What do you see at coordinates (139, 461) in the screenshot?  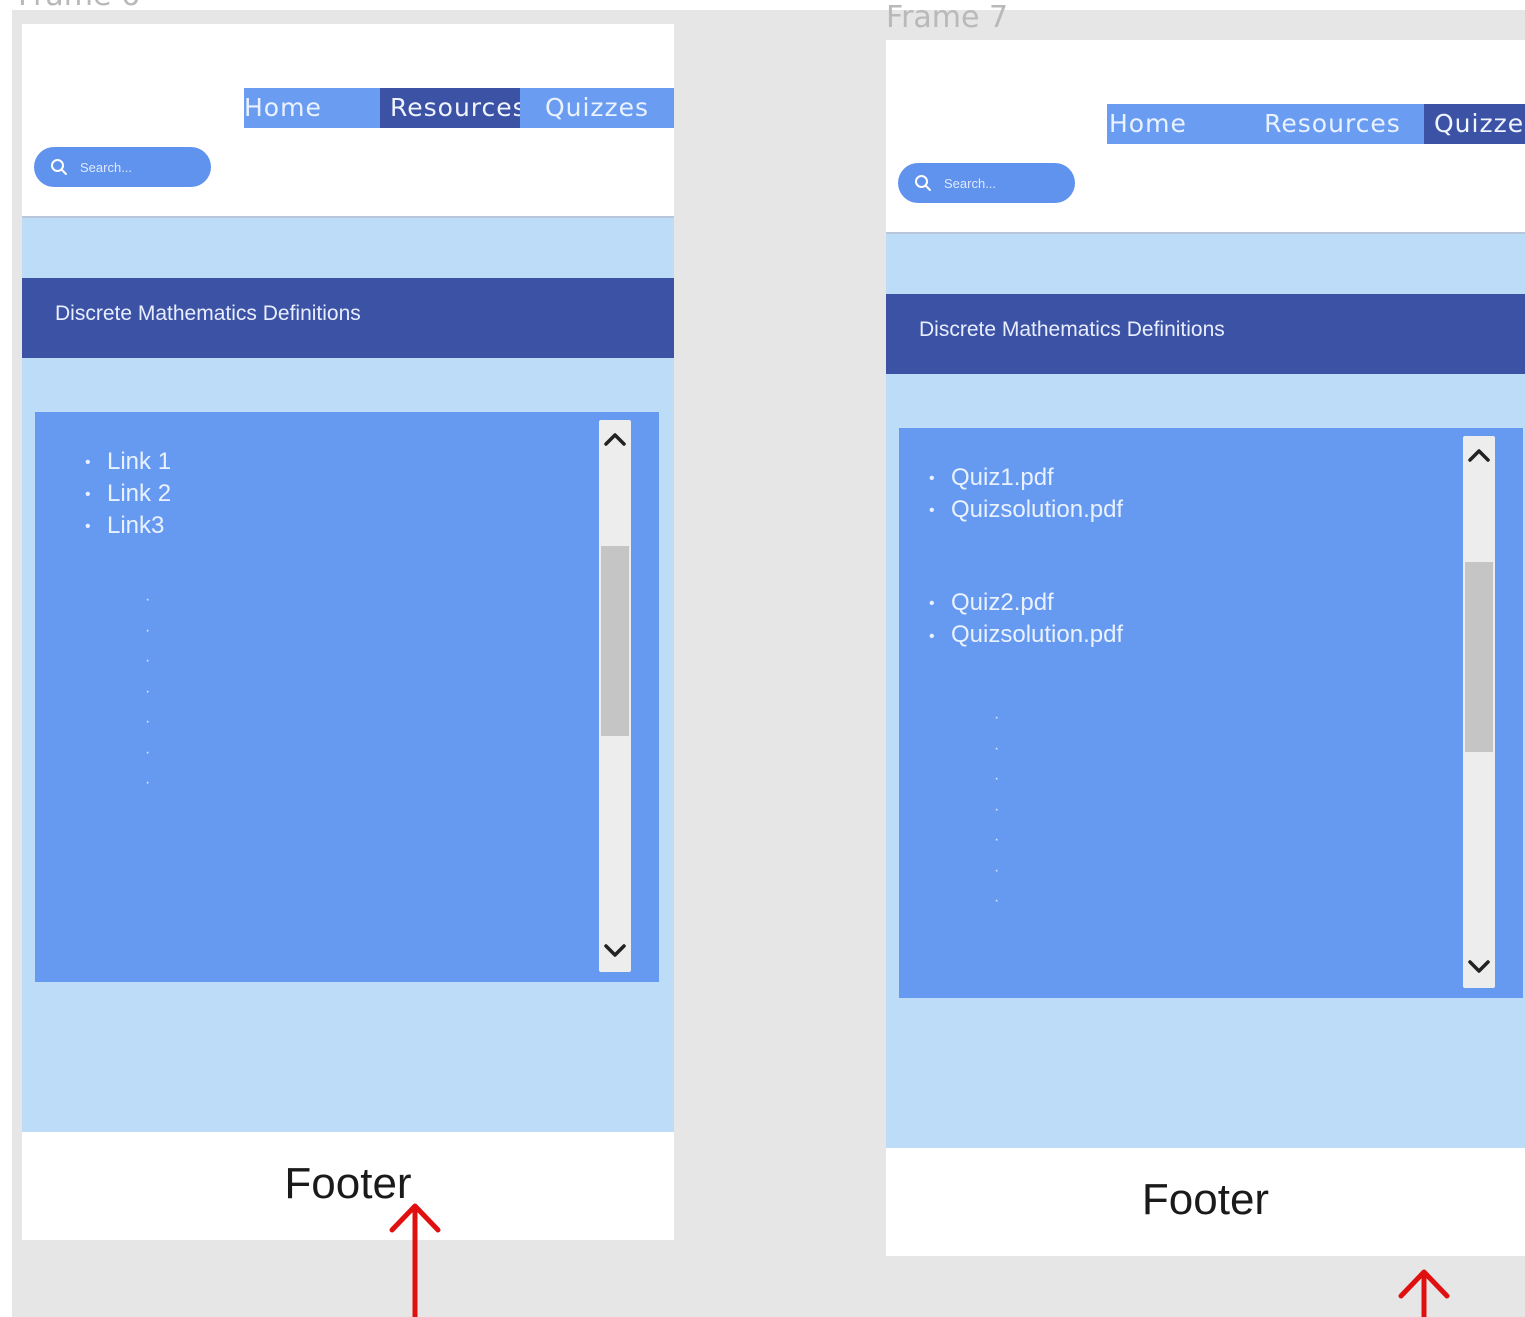 I see `list-item-label: Link 1` at bounding box center [139, 461].